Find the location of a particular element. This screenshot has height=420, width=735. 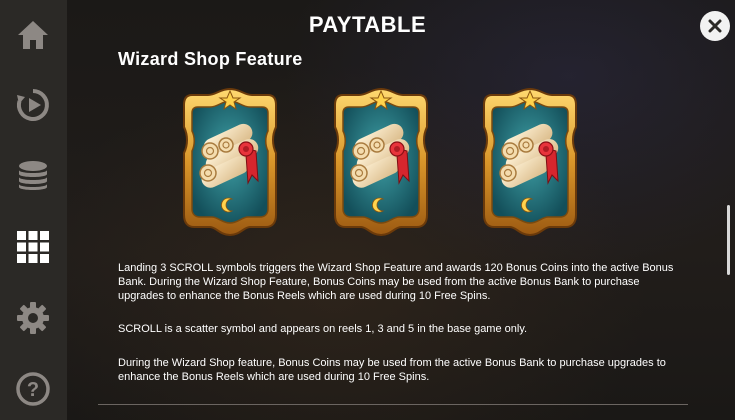

coins-stack-icon is located at coordinates (33, 175).